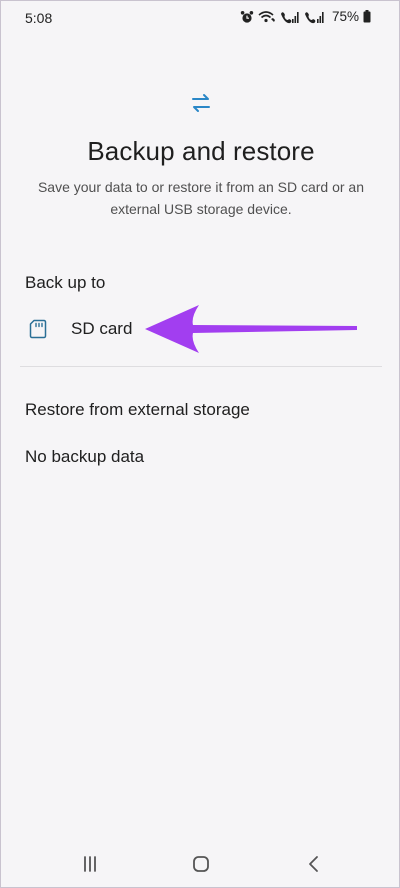 This screenshot has width=400, height=888. What do you see at coordinates (201, 366) in the screenshot?
I see `divider` at bounding box center [201, 366].